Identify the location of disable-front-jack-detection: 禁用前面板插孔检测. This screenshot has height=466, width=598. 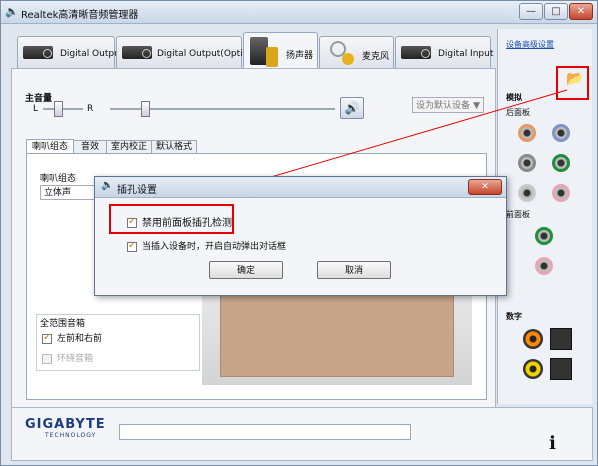
(179, 221).